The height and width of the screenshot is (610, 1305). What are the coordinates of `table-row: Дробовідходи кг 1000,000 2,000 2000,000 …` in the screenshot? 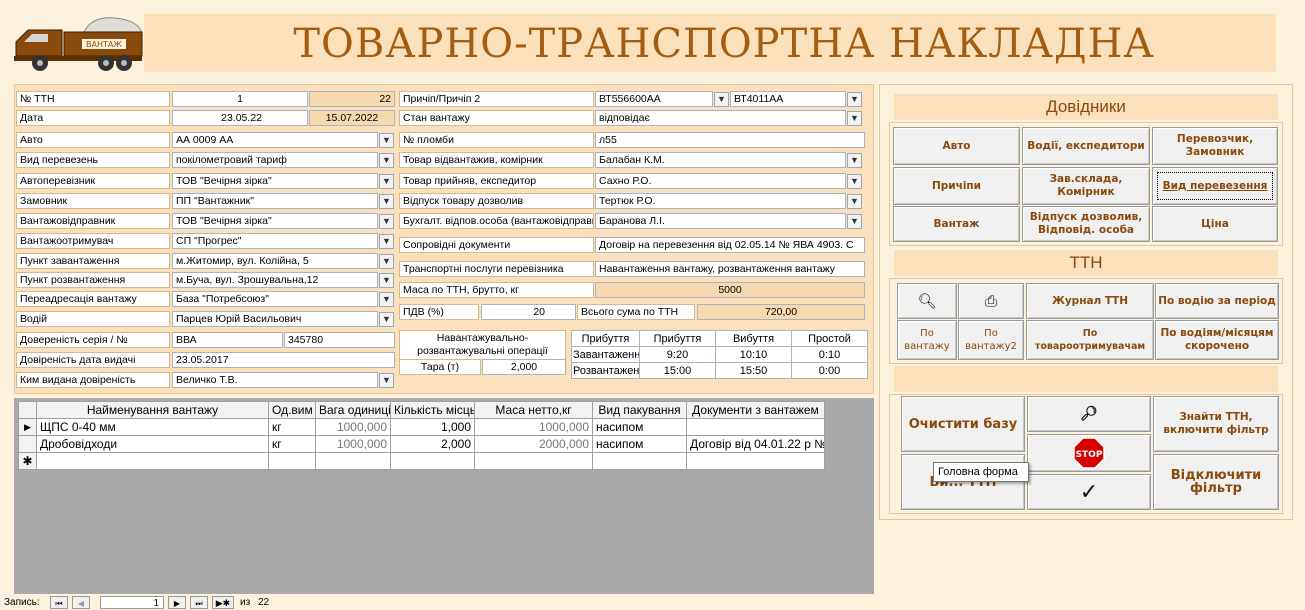 It's located at (421, 444).